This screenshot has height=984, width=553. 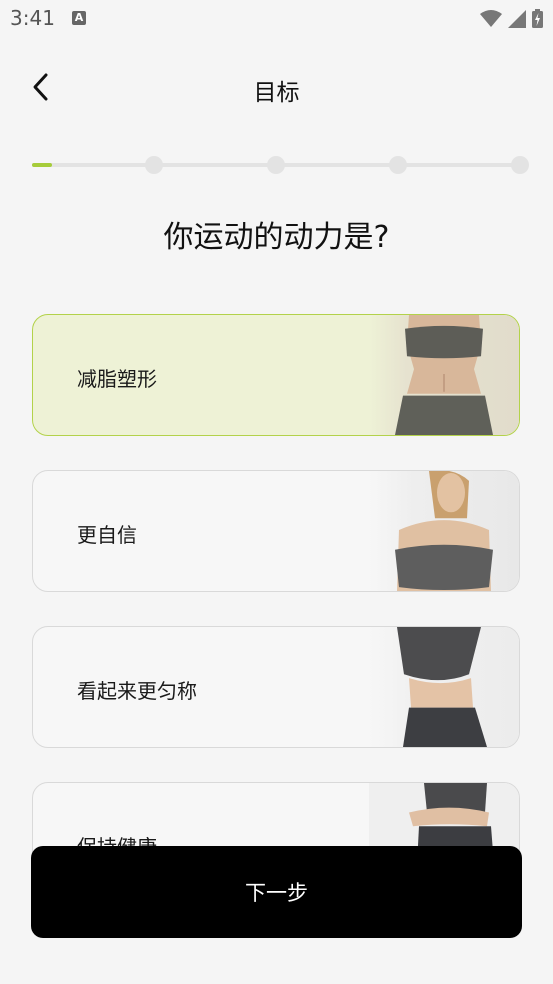 I want to click on status-icons, so click(x=511, y=18).